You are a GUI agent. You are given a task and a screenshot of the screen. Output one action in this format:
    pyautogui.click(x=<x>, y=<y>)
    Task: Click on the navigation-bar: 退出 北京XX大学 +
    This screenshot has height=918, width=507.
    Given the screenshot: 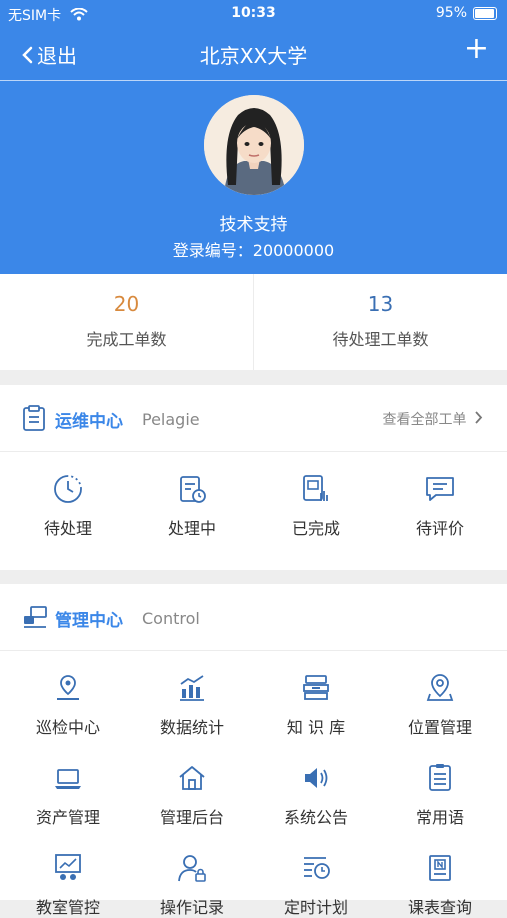 What is the action you would take?
    pyautogui.click(x=253, y=53)
    